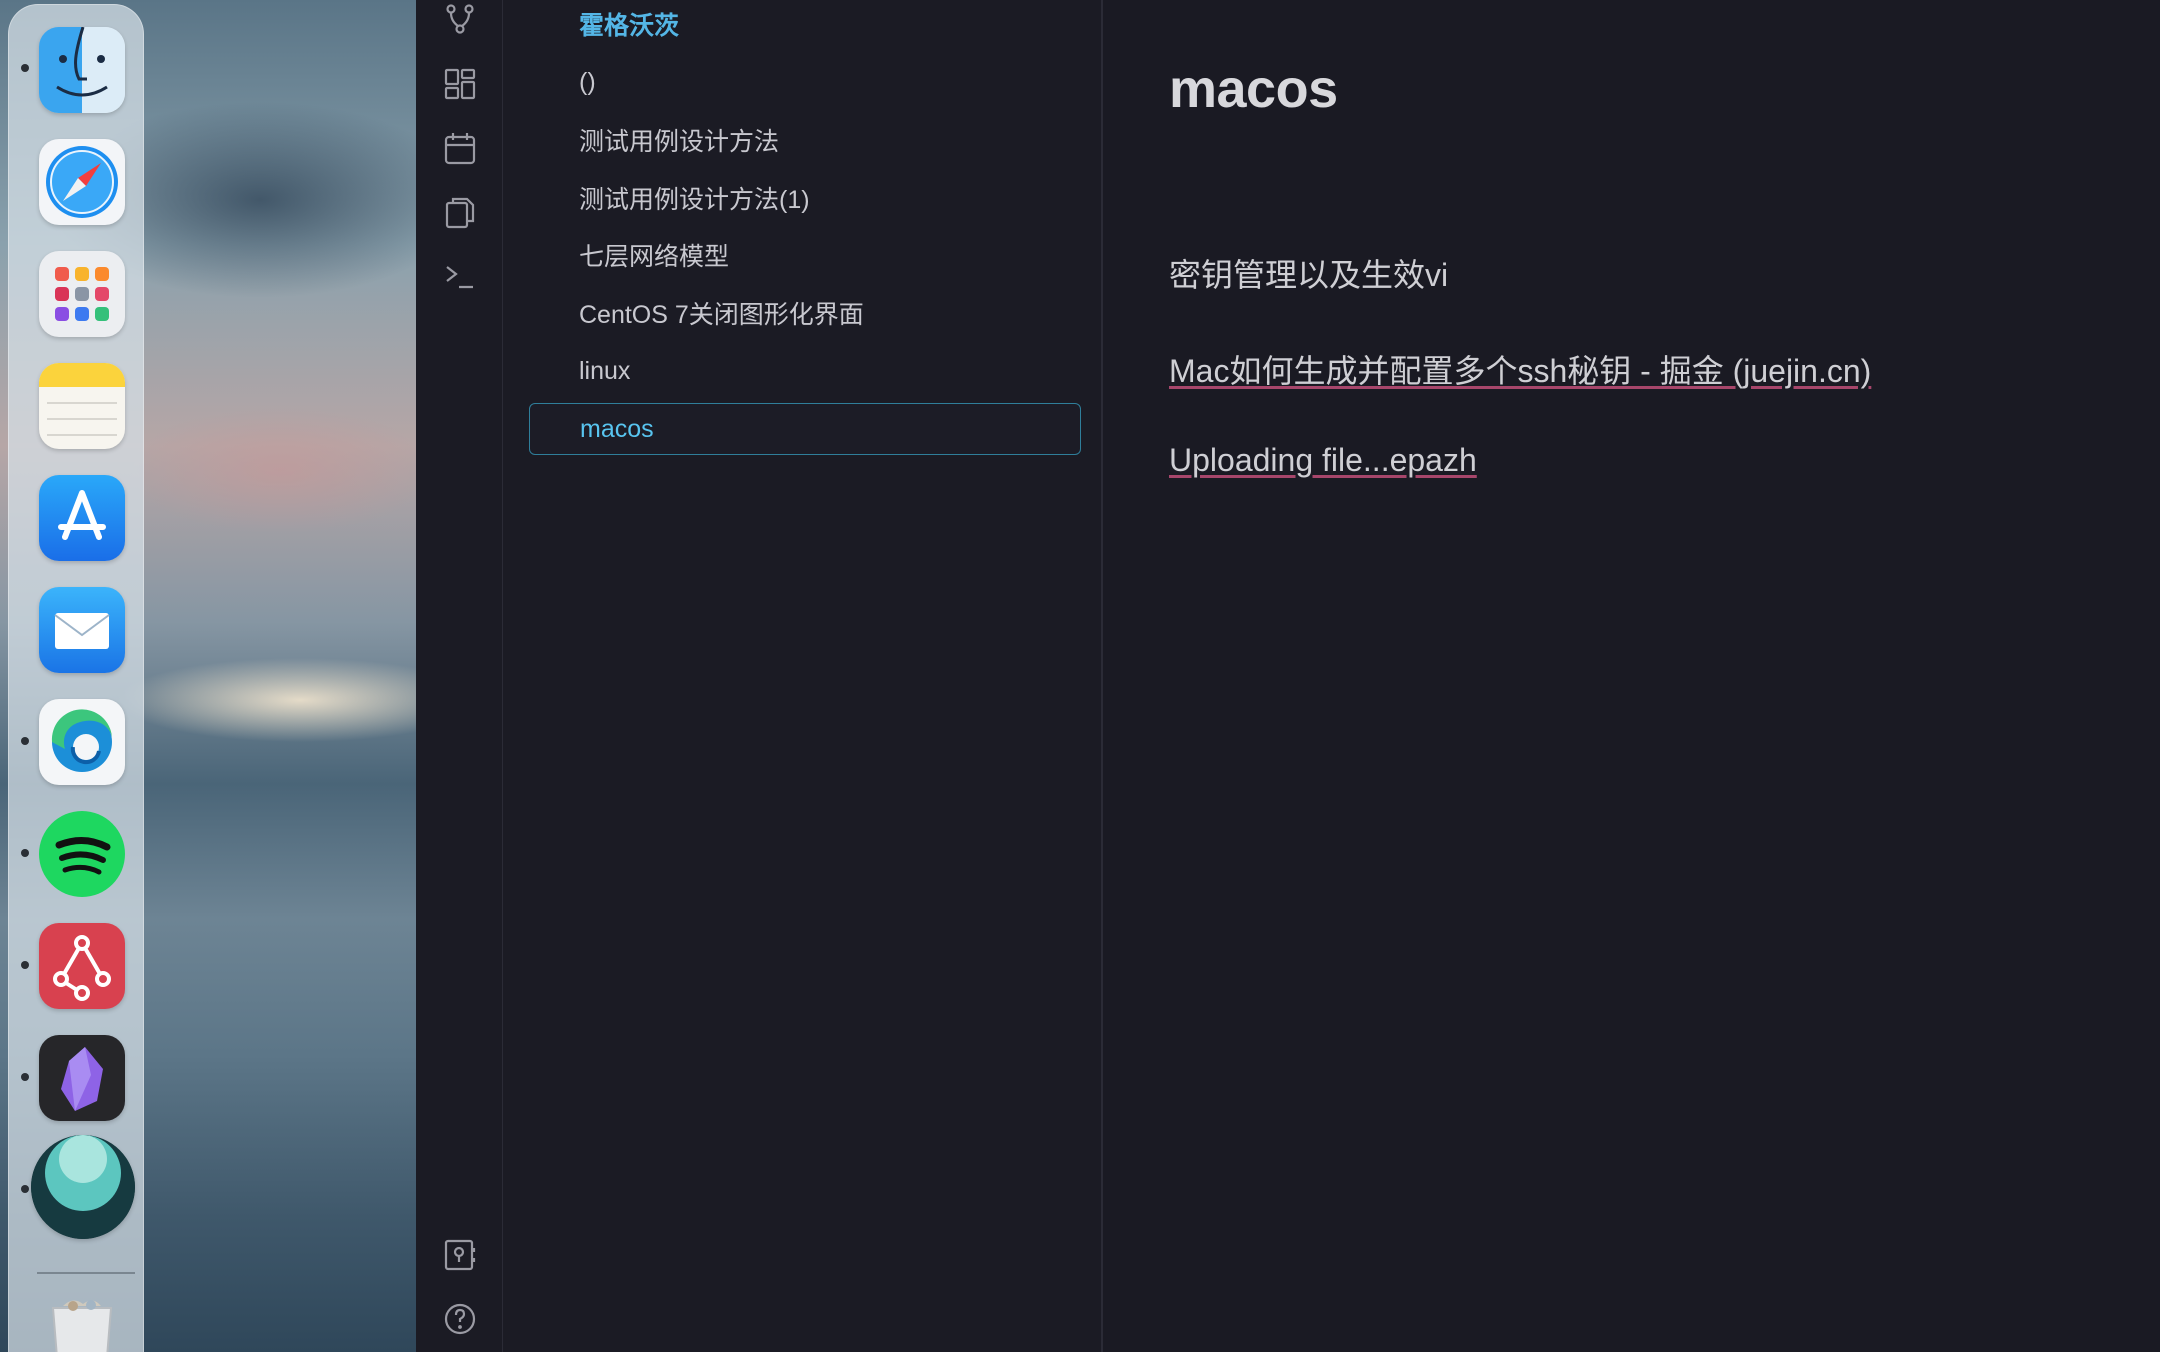  What do you see at coordinates (805, 255) in the screenshot?
I see `file-item: 七层网络模型` at bounding box center [805, 255].